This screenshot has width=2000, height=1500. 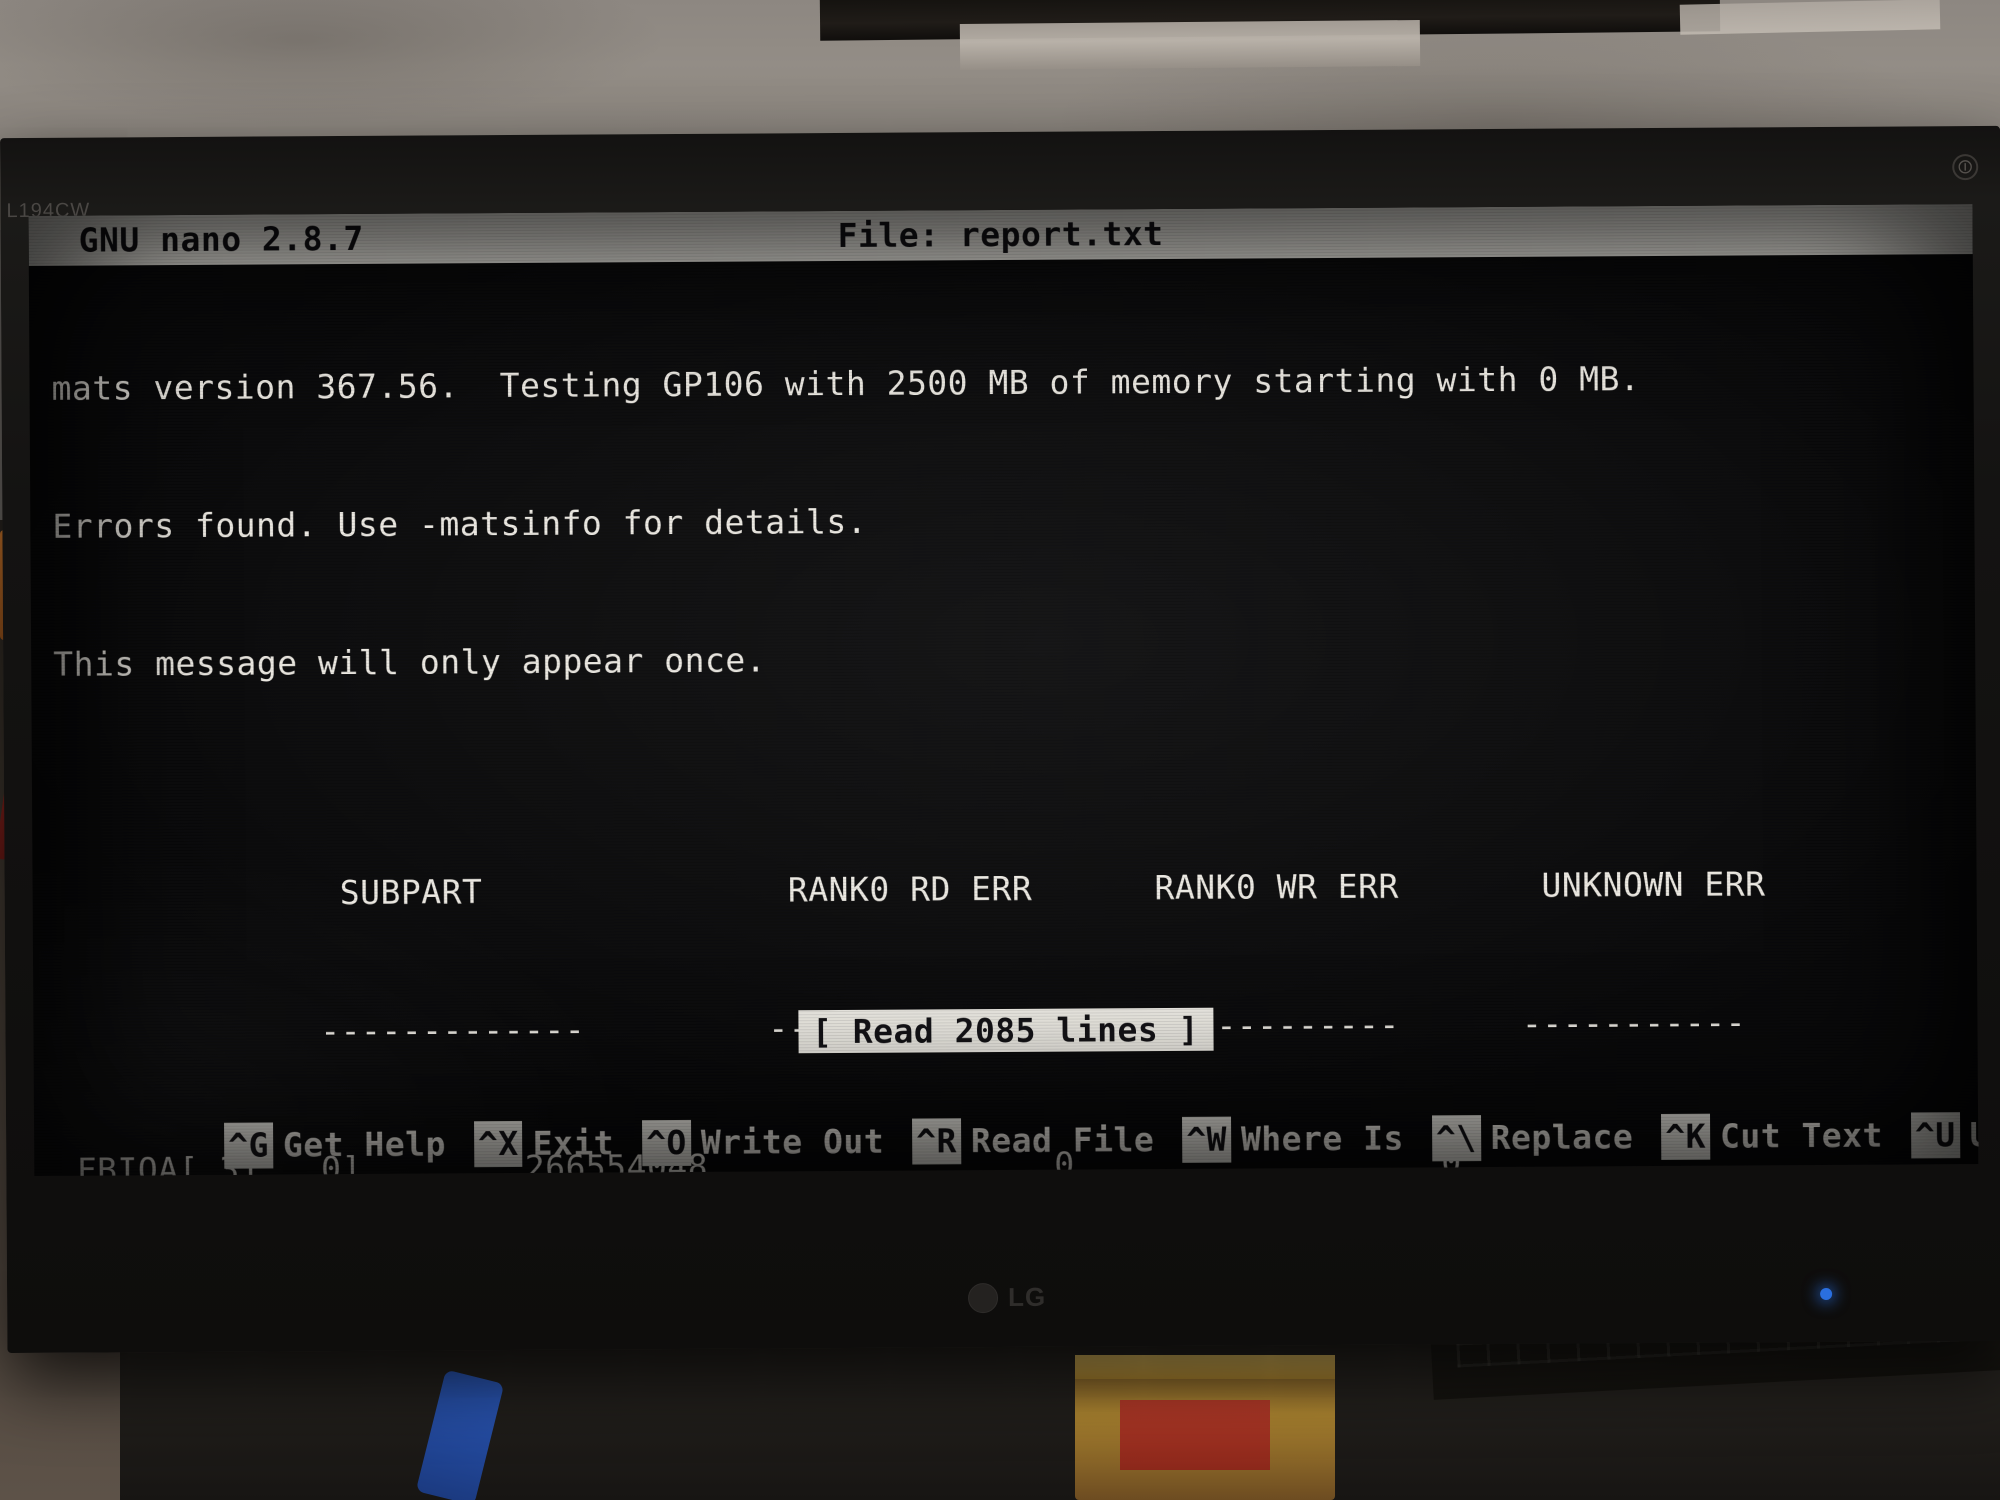 I want to click on shortcut-cut-text: ^K Cut Text, so click(x=1786, y=1136).